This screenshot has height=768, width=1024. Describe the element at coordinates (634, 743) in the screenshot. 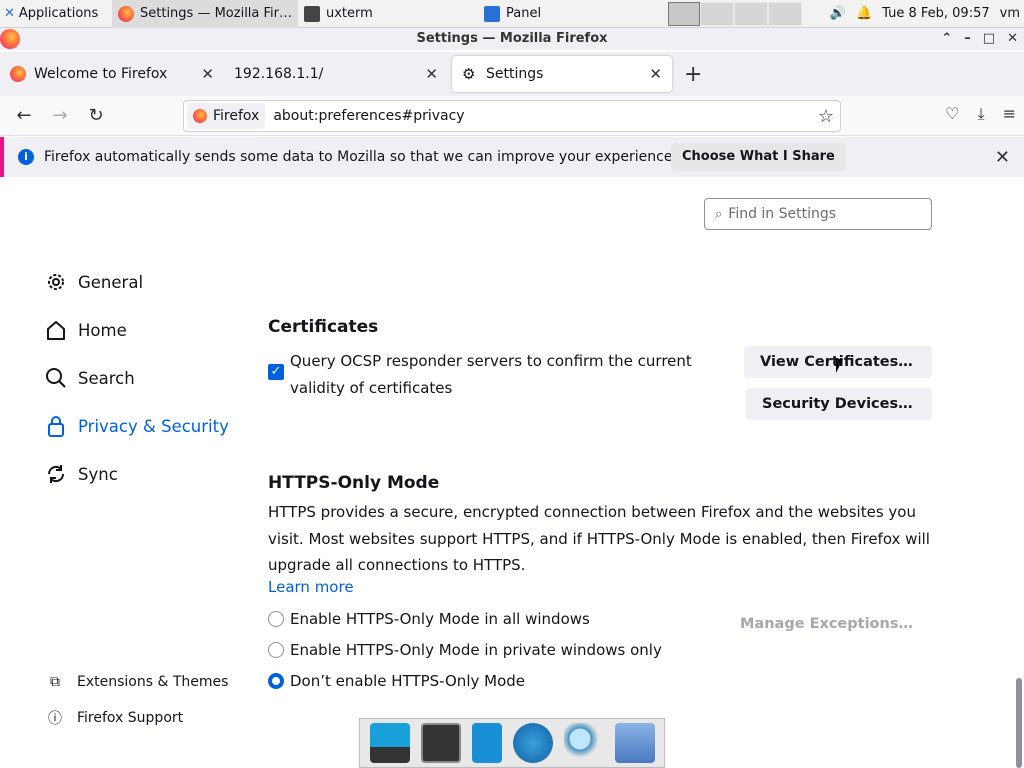

I see `folder-icon` at that location.